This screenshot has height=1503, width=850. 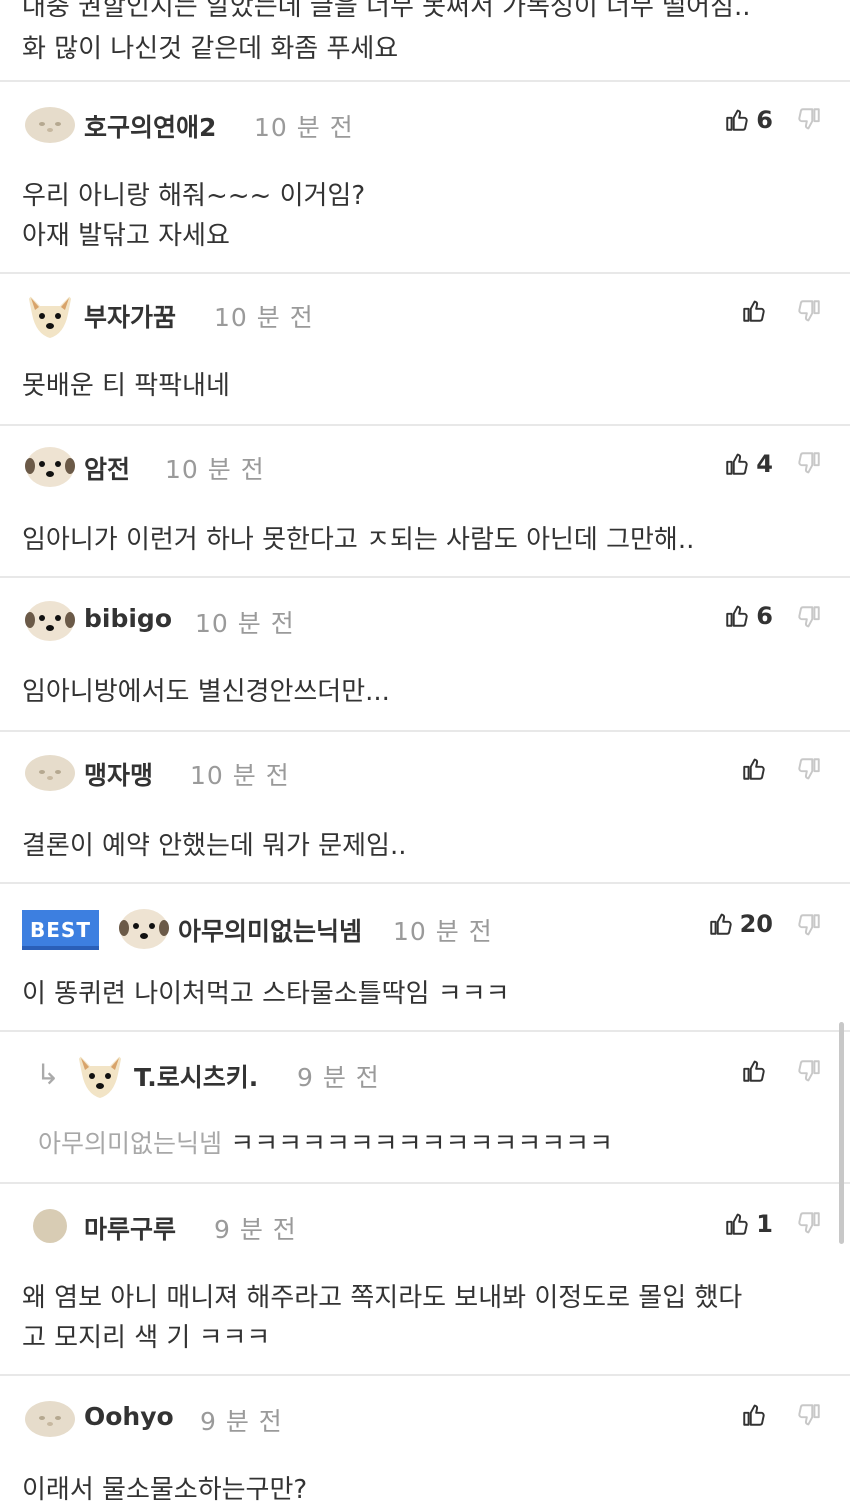 What do you see at coordinates (764, 464) in the screenshot?
I see `like-count: 4` at bounding box center [764, 464].